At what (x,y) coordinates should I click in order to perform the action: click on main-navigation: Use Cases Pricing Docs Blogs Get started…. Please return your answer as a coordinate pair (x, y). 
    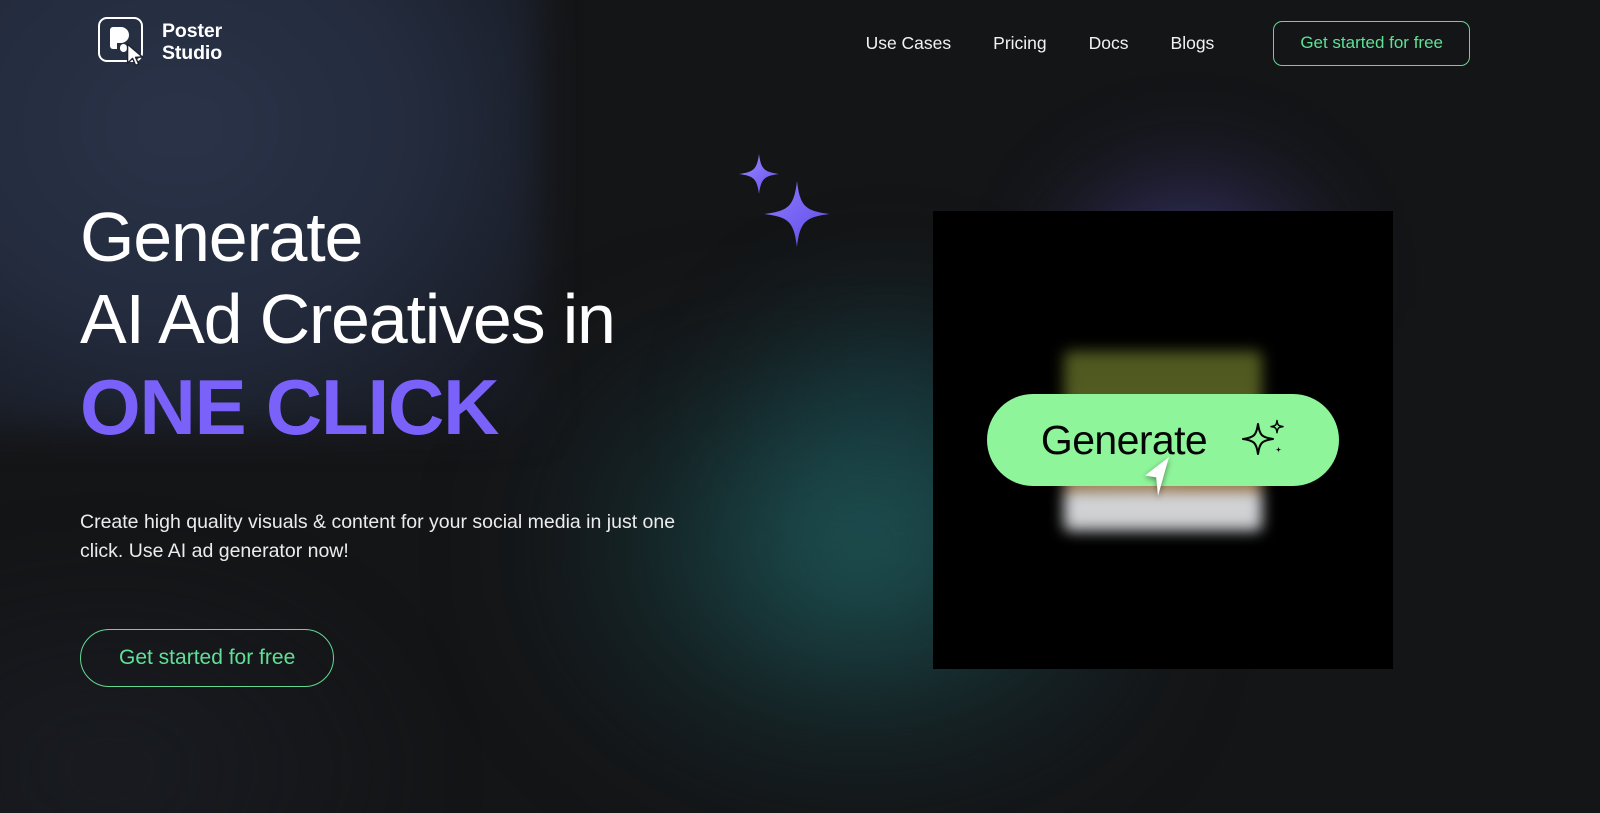
    Looking at the image, I should click on (1157, 43).